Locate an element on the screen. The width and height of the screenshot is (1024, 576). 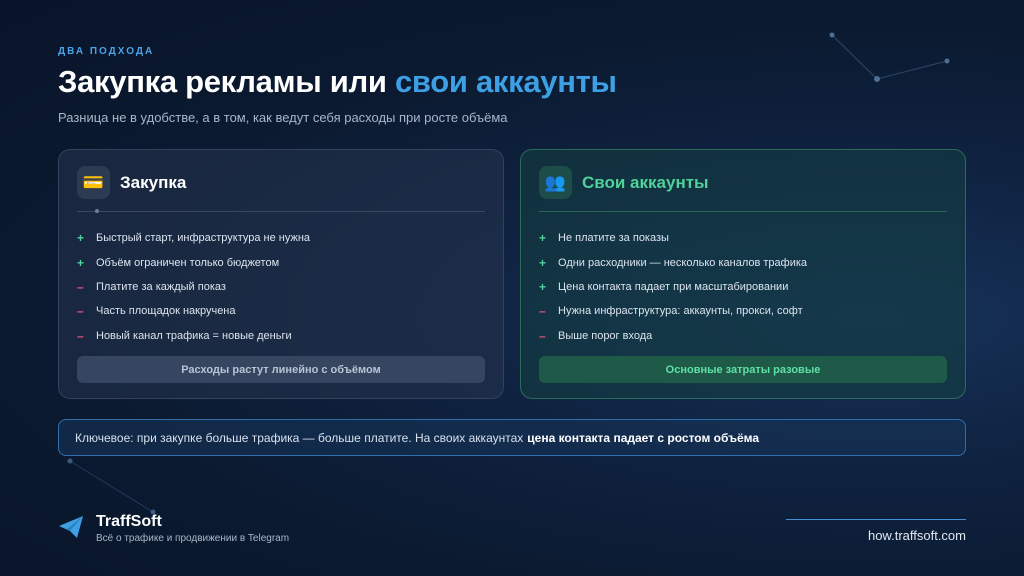
page-title: Закупка рекламы или свои аккаунты is located at coordinates (337, 82).